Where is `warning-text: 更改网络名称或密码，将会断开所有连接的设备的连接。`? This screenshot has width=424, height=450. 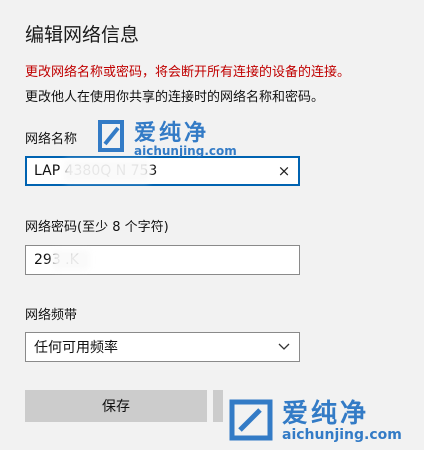
warning-text: 更改网络名称或密码，将会断开所有连接的设备的连接。 is located at coordinates (188, 72).